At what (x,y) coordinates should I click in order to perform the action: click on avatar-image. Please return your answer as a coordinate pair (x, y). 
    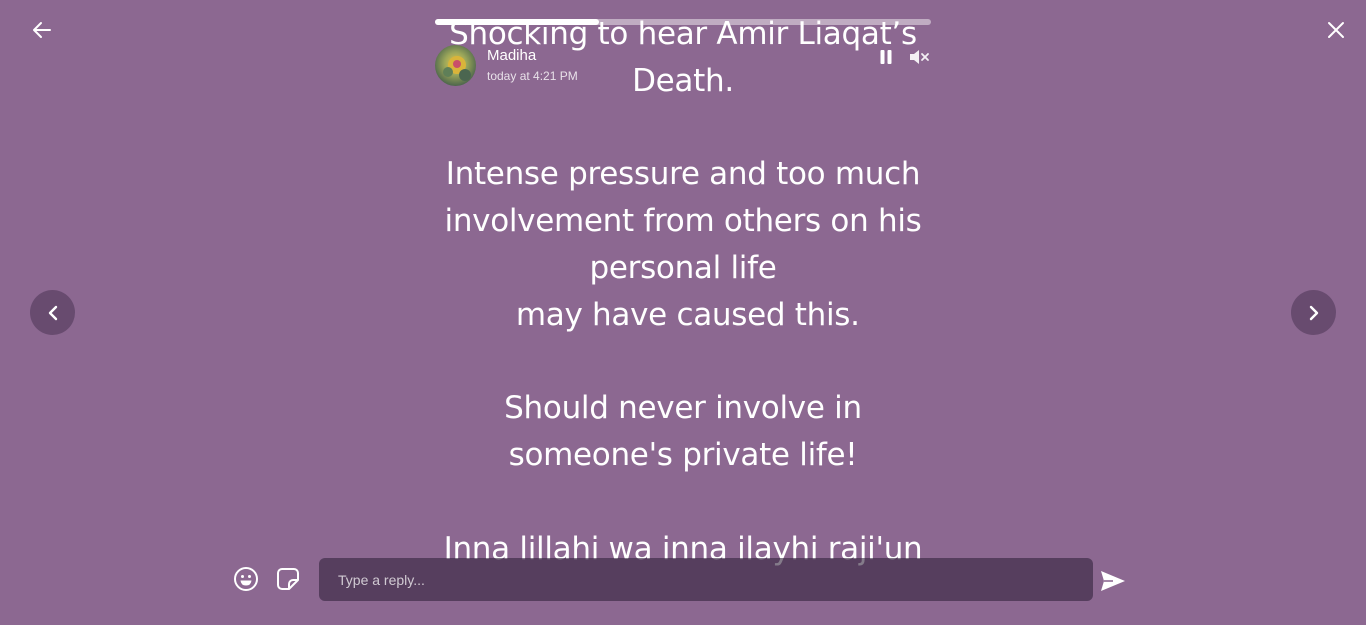
    Looking at the image, I should click on (455, 65).